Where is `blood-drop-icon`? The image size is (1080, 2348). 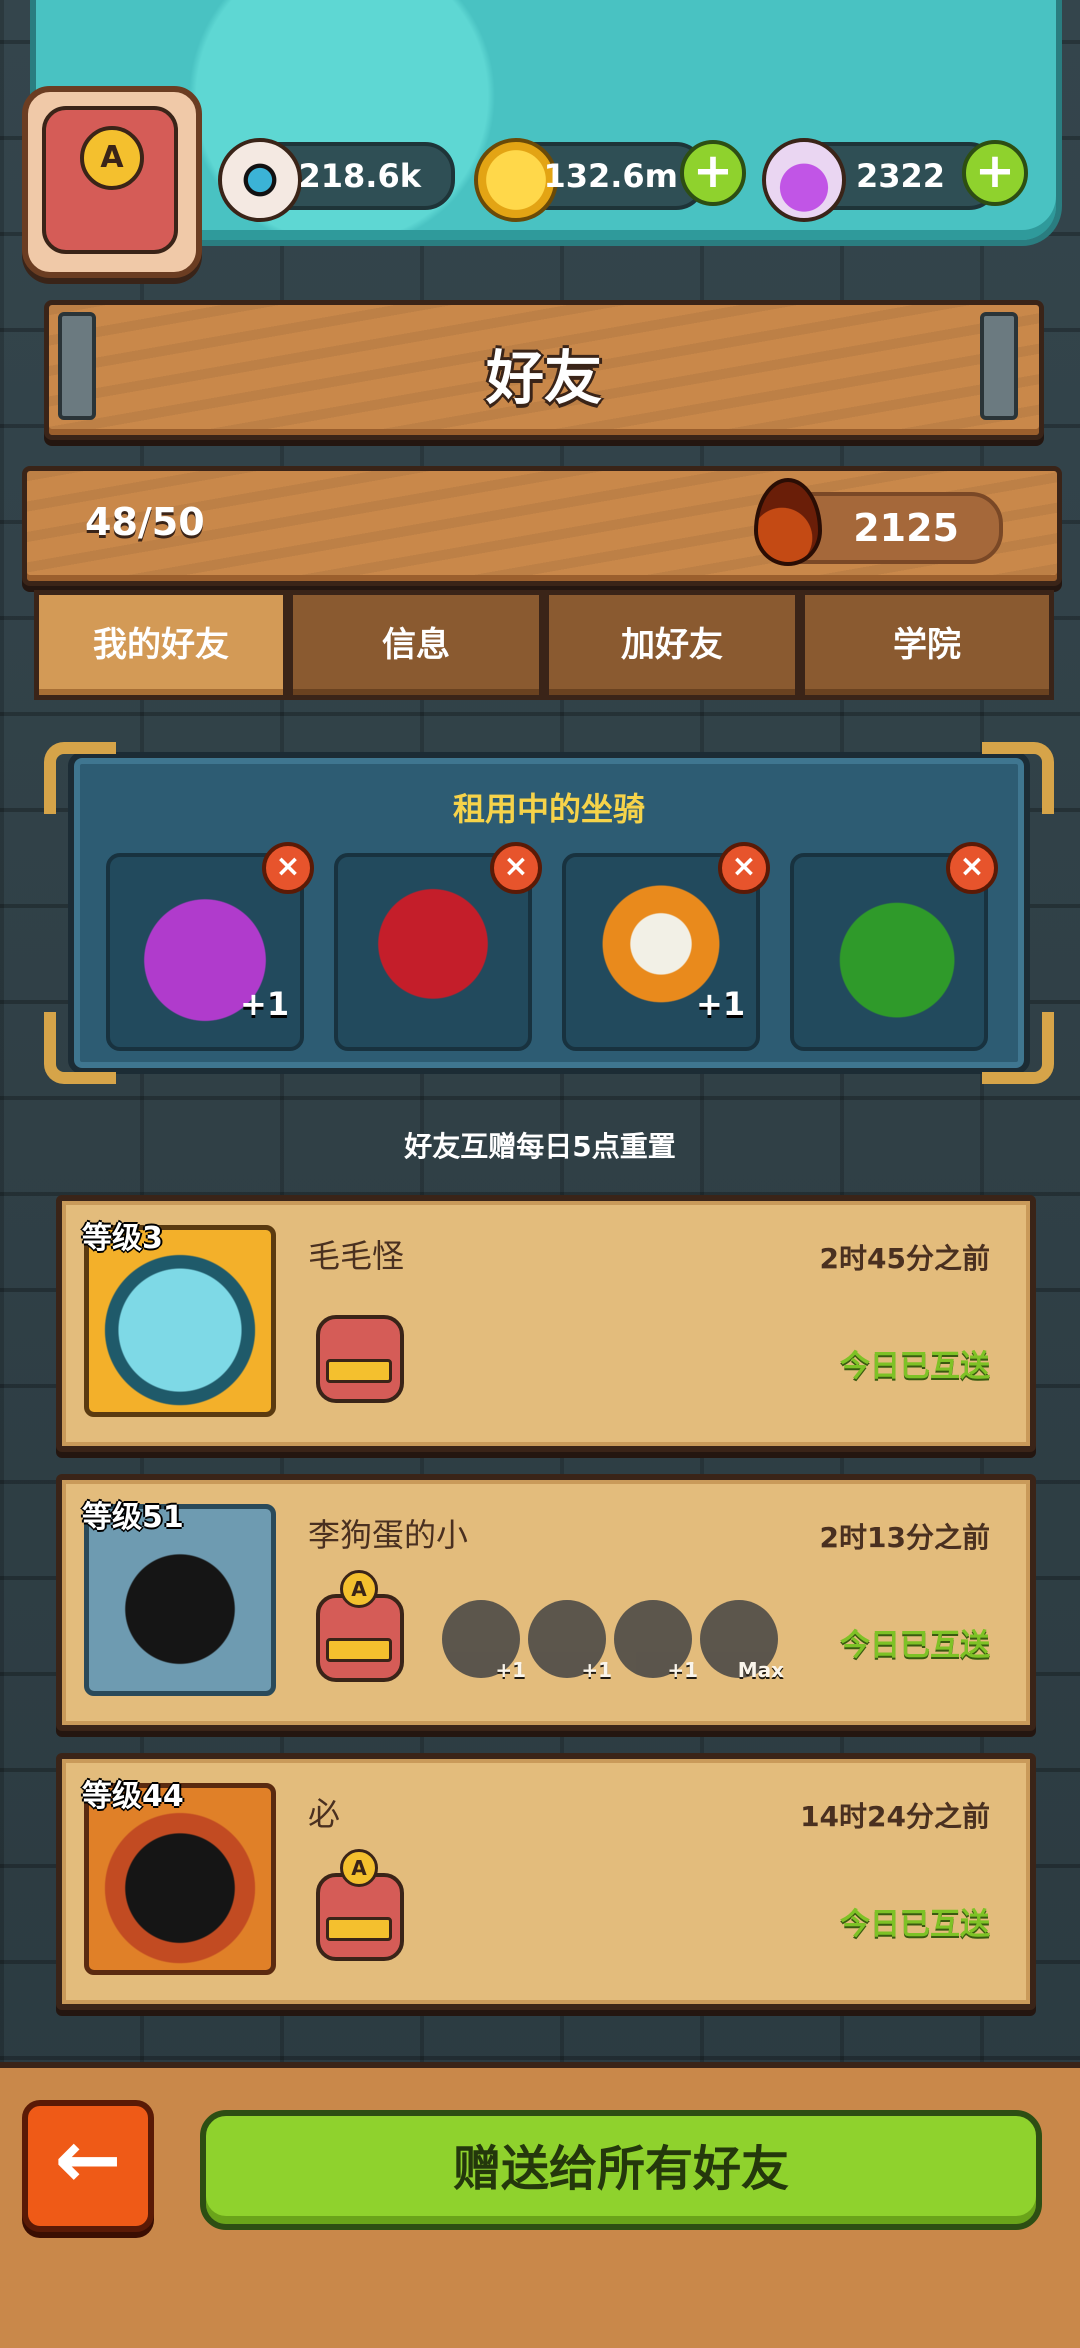
blood-drop-icon is located at coordinates (788, 522).